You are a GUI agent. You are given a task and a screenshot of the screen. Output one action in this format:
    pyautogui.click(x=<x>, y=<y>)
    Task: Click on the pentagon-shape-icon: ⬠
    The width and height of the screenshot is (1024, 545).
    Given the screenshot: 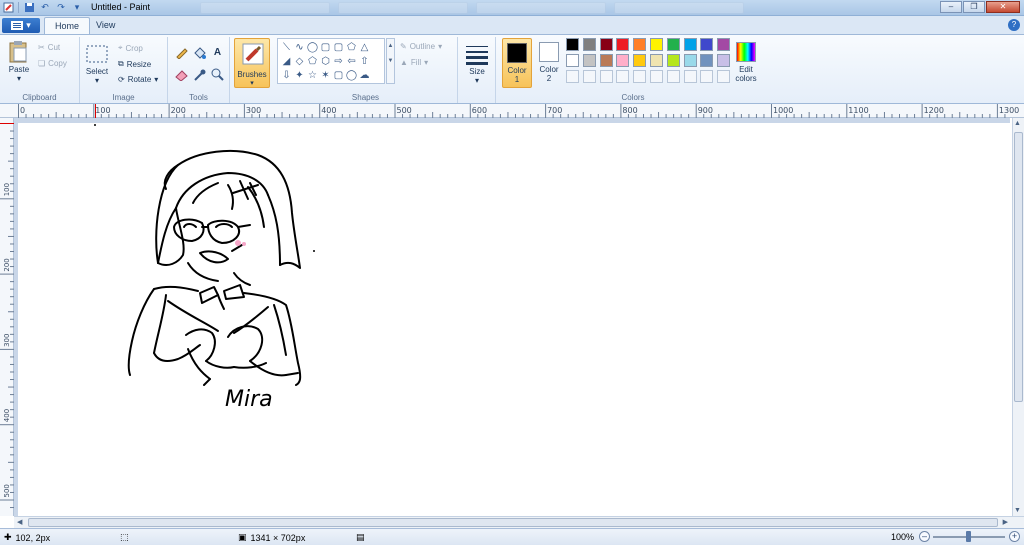 What is the action you would take?
    pyautogui.click(x=312, y=61)
    